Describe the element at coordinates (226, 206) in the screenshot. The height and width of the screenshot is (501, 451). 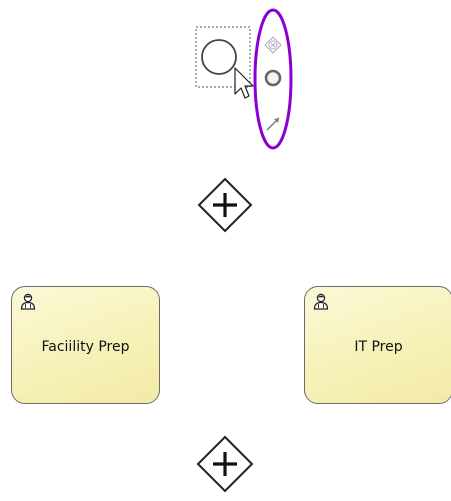
I see `parallel-gateway-top` at that location.